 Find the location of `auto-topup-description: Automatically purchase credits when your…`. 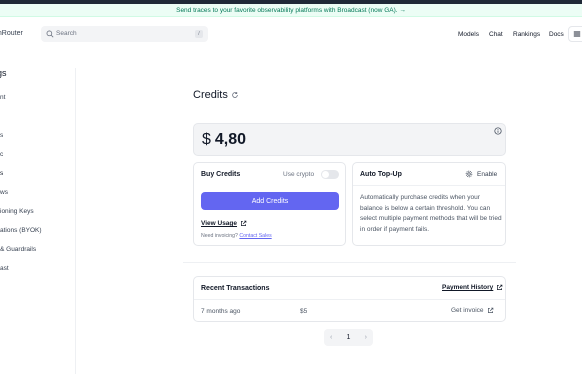

auto-topup-description: Automatically purchase credits when your… is located at coordinates (431, 213).